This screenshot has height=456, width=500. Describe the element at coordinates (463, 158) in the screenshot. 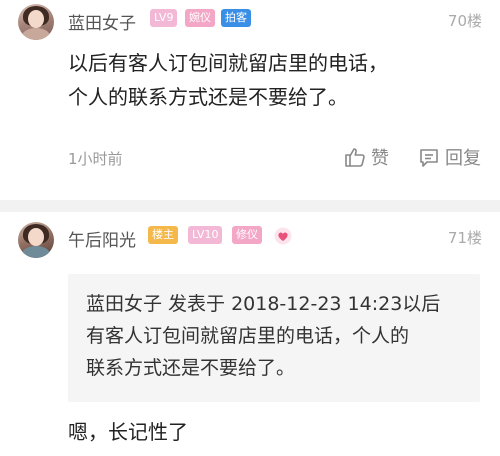

I see `reply-label: 回复` at that location.